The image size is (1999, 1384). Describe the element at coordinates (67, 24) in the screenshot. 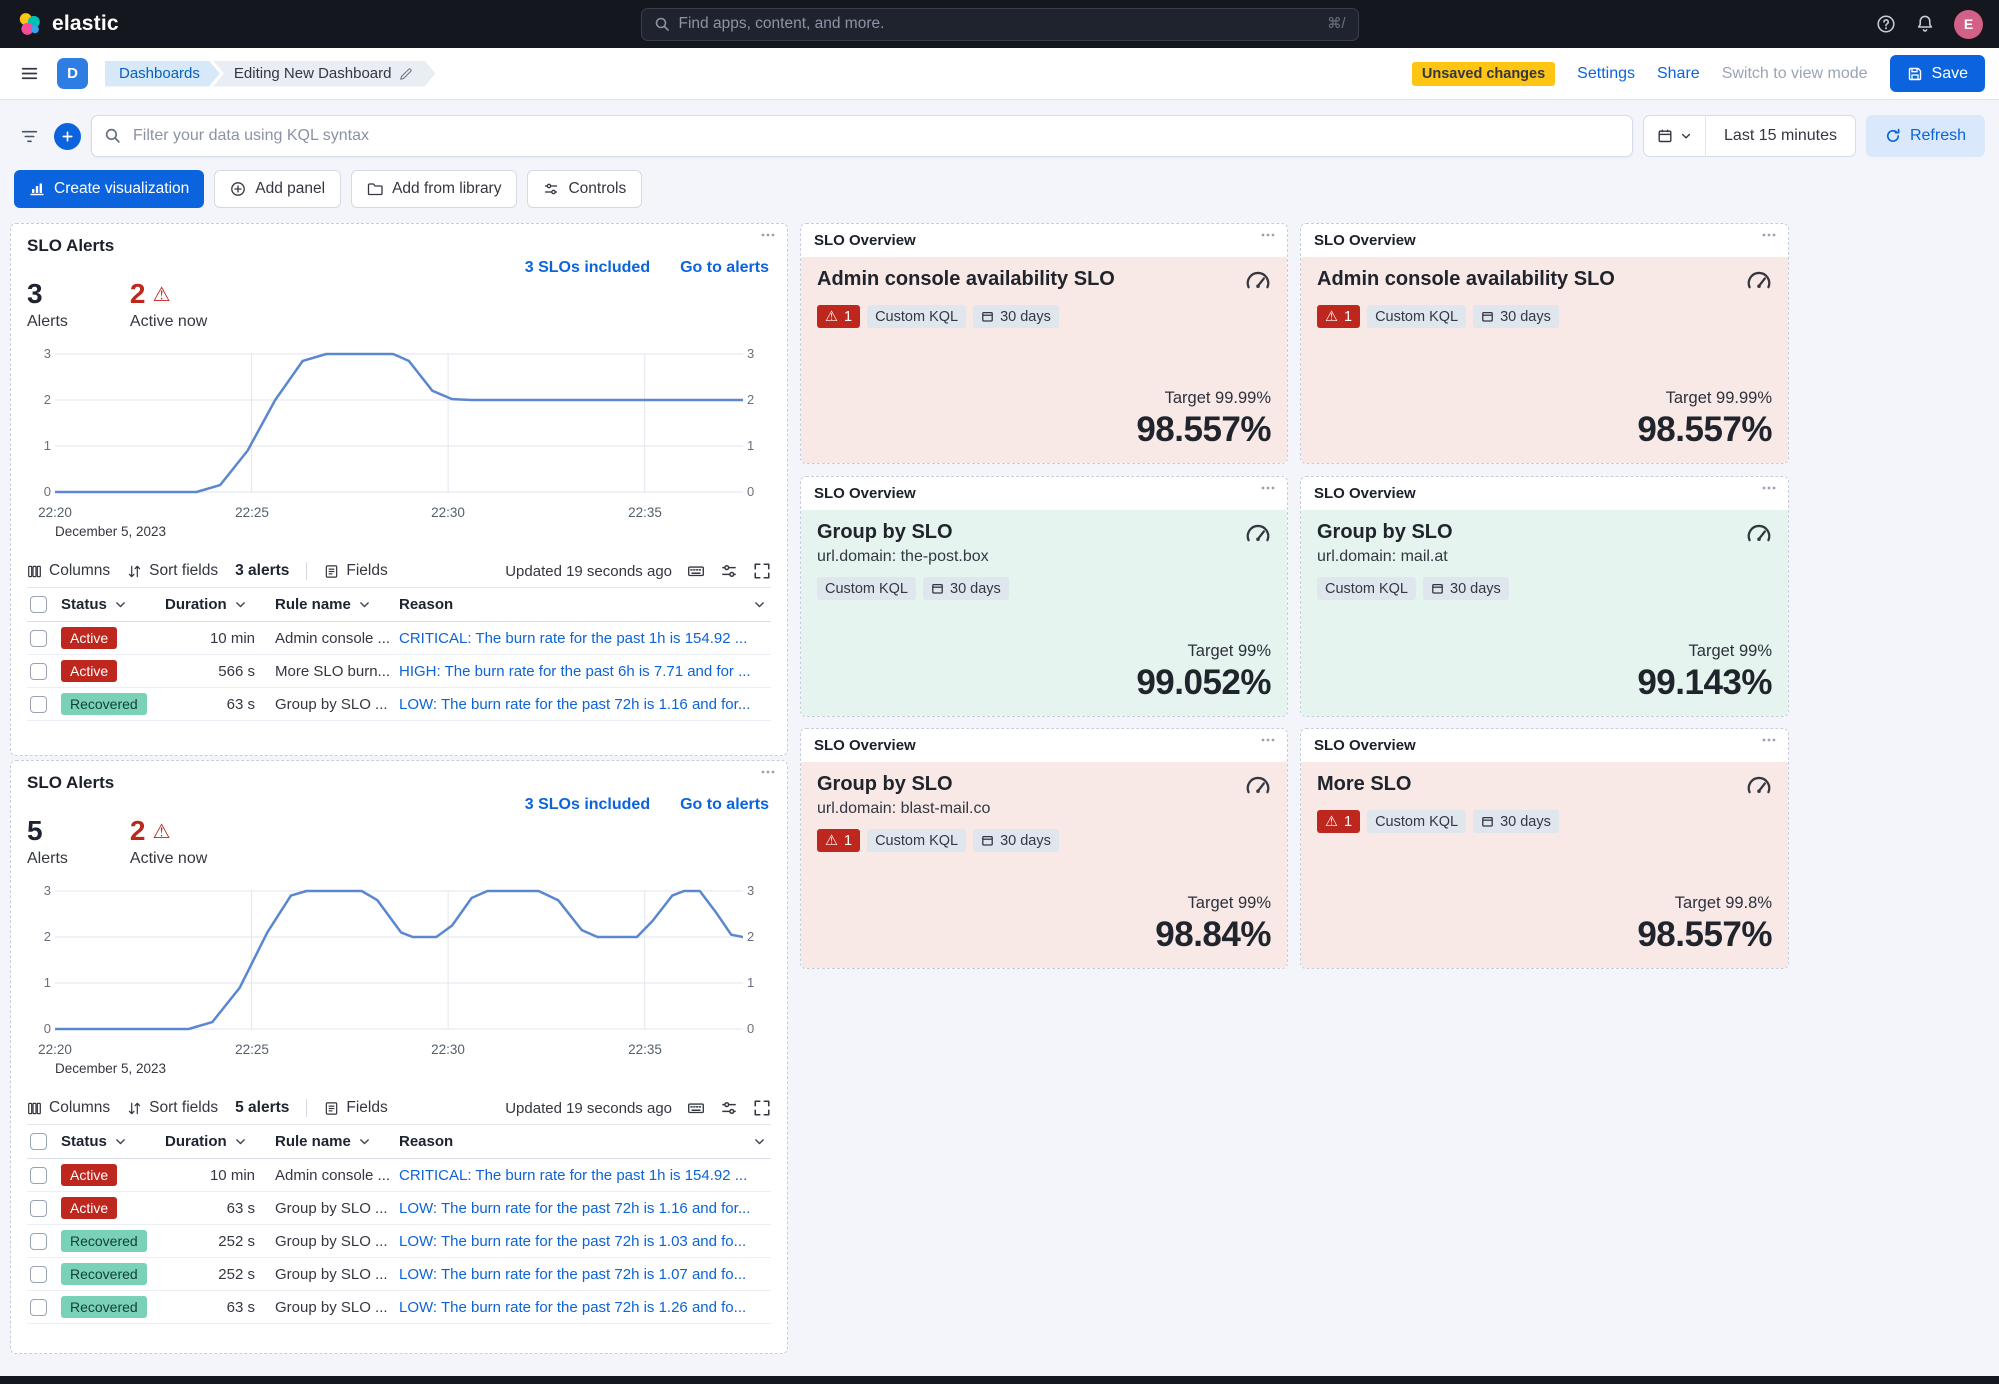

I see `elastic-brand: elastic` at that location.